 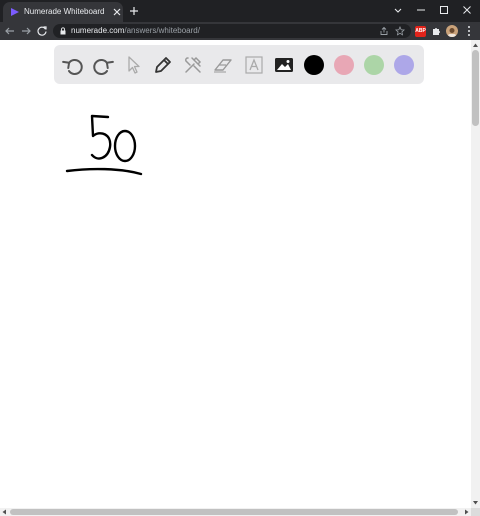 What do you see at coordinates (26, 31) in the screenshot?
I see `forward-icon` at bounding box center [26, 31].